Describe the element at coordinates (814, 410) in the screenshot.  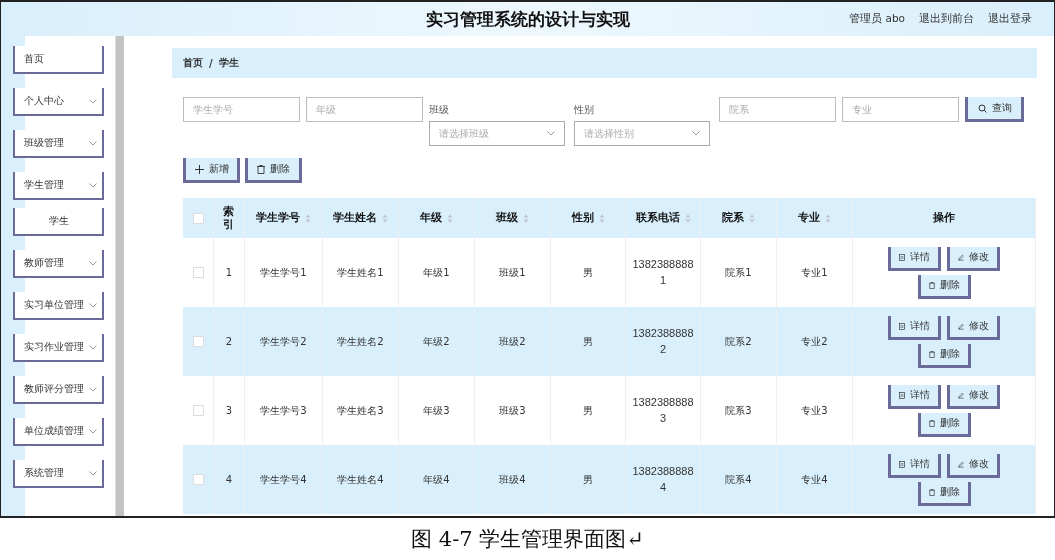
I see `table-cell: 专业3` at that location.